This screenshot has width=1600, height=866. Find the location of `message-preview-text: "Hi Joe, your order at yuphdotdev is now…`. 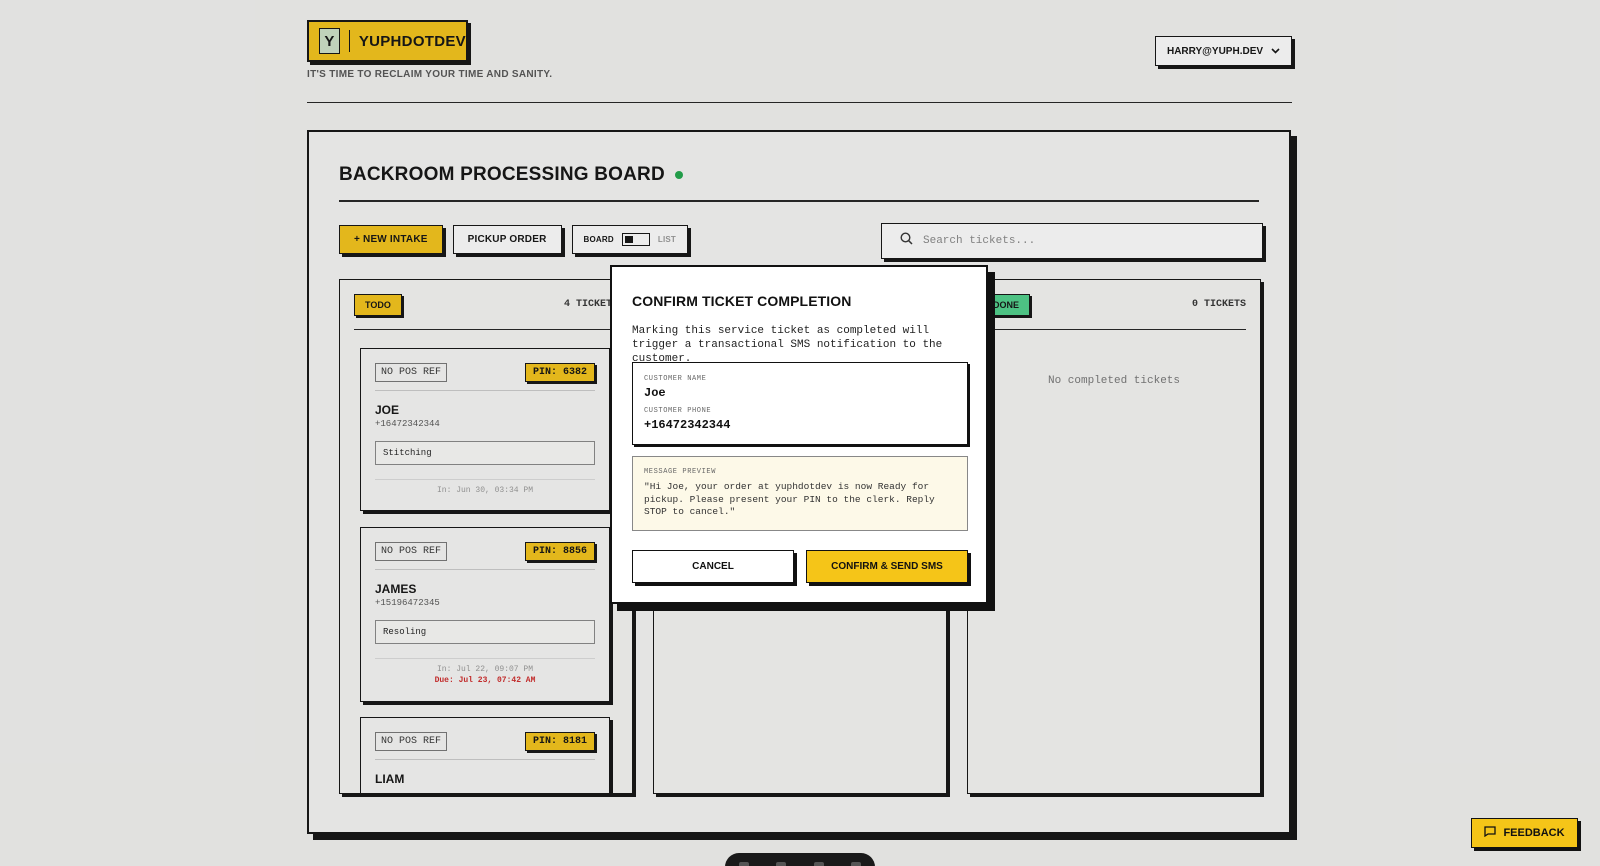

message-preview-text: "Hi Joe, your order at yuphdotdev is now… is located at coordinates (789, 499).